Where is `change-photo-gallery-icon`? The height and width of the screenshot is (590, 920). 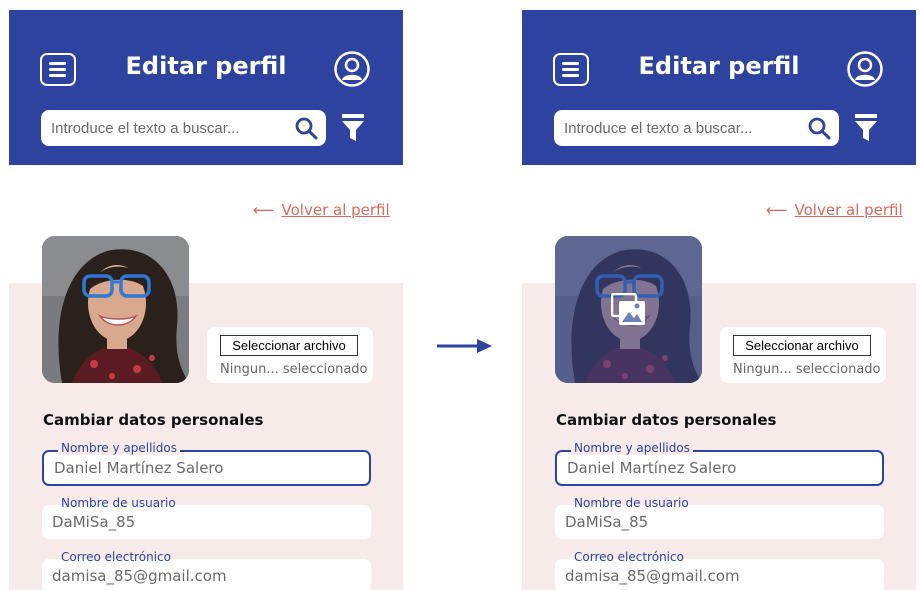 change-photo-gallery-icon is located at coordinates (629, 310).